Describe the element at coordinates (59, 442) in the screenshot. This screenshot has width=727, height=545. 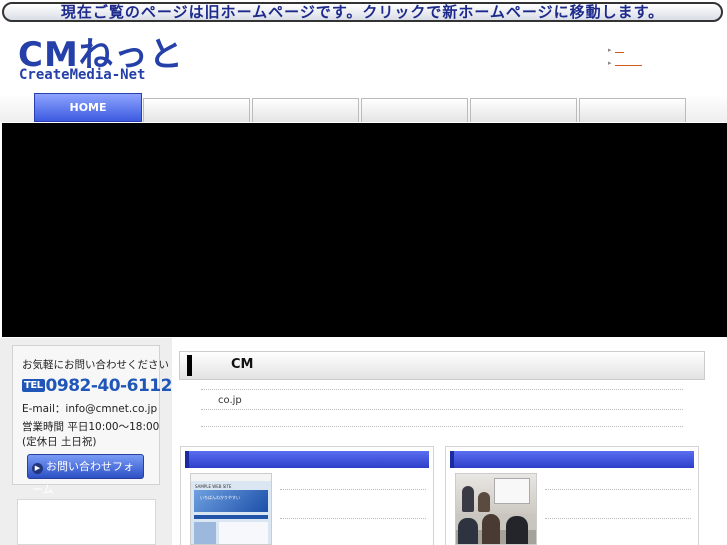
I see `closed-days: (定休日 土日祝)` at that location.